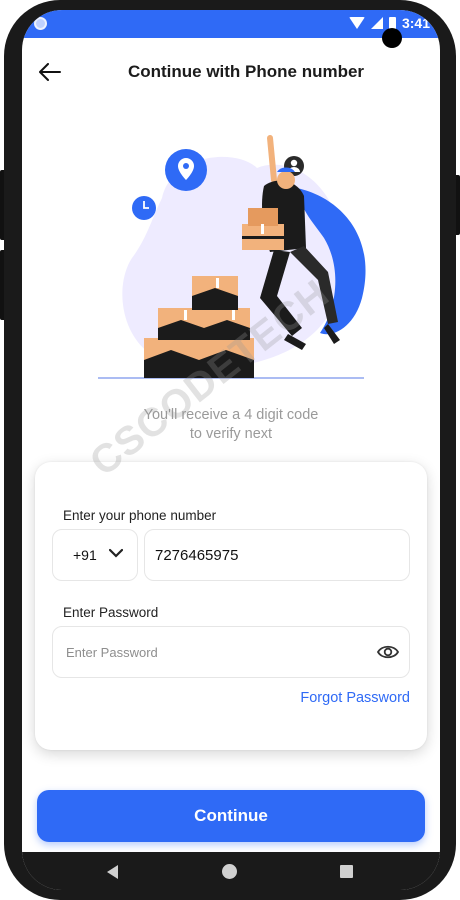  Describe the element at coordinates (415, 23) in the screenshot. I see `status-time: 3:41` at that location.